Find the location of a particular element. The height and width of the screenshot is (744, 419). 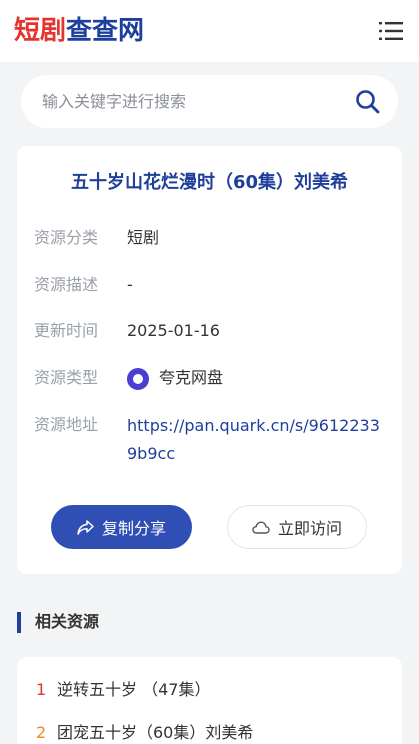

resource-title: 五十岁山花烂漫时（60集）刘美希 is located at coordinates (209, 182).